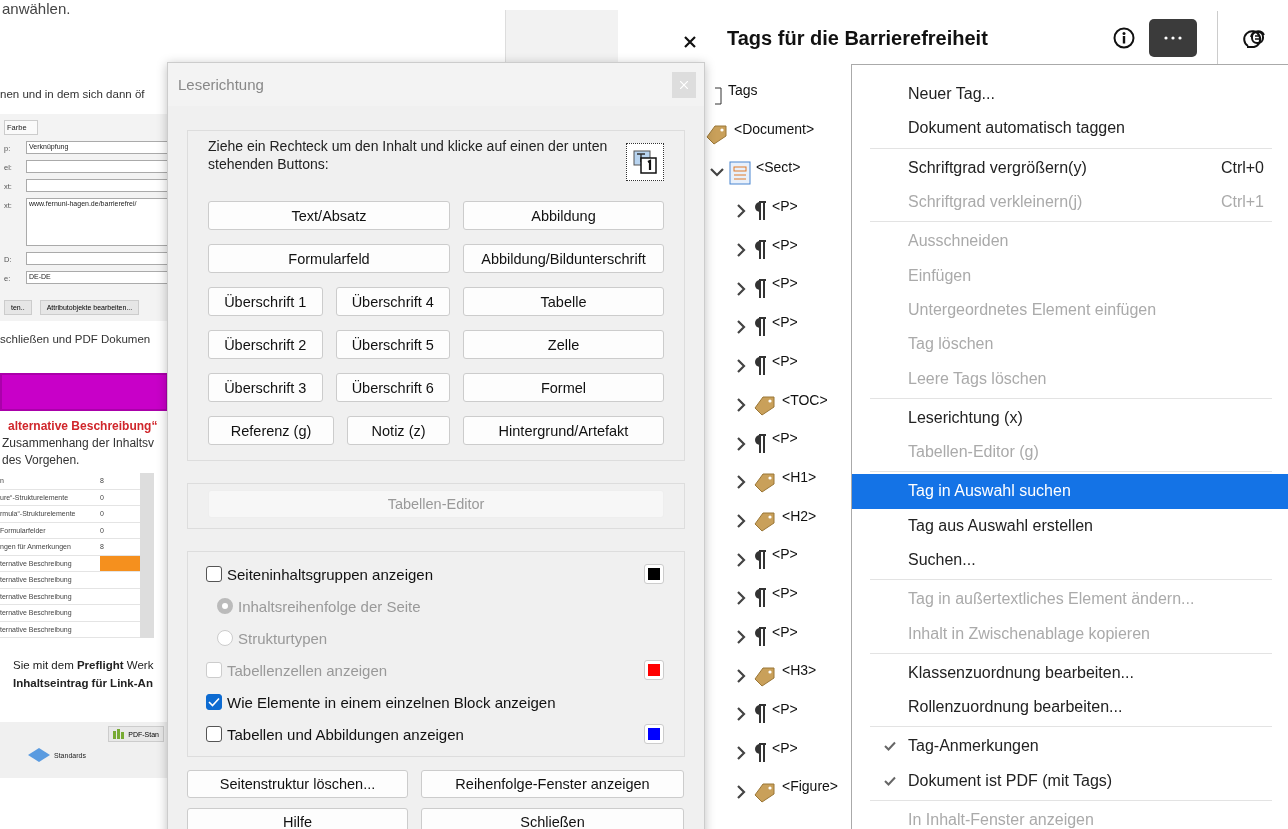  What do you see at coordinates (563, 215) in the screenshot?
I see `tag-button: Abbildung` at bounding box center [563, 215].